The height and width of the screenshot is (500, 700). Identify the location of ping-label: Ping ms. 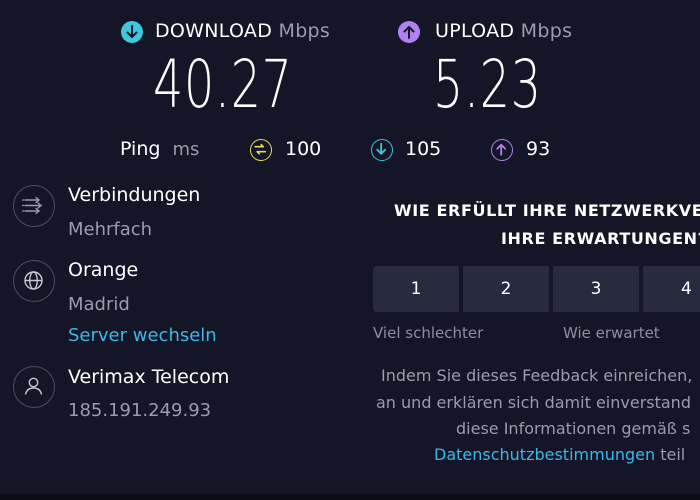
(159, 149).